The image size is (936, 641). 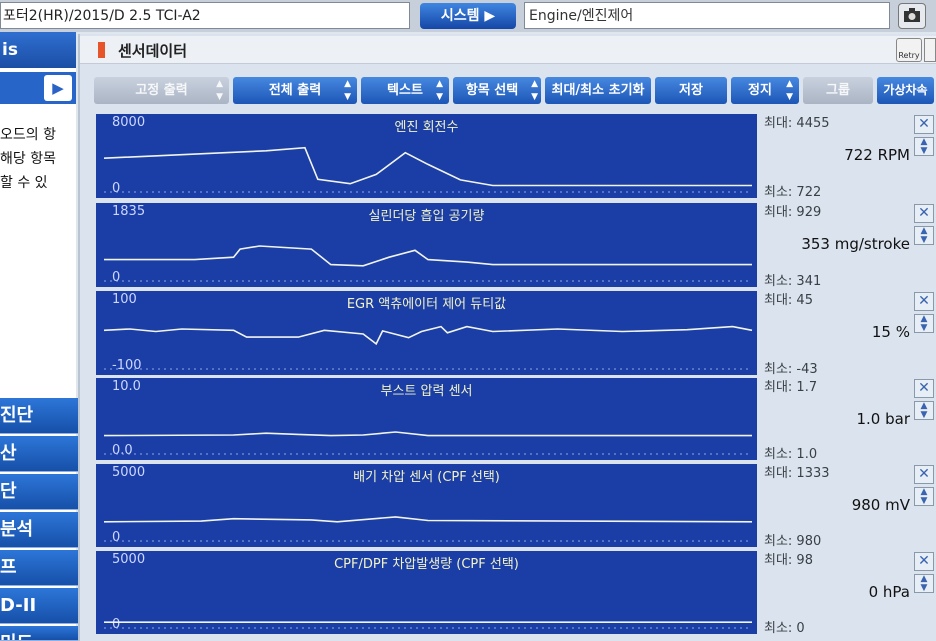 I want to click on sidebar-help-line: 할 수 있, so click(x=24, y=183).